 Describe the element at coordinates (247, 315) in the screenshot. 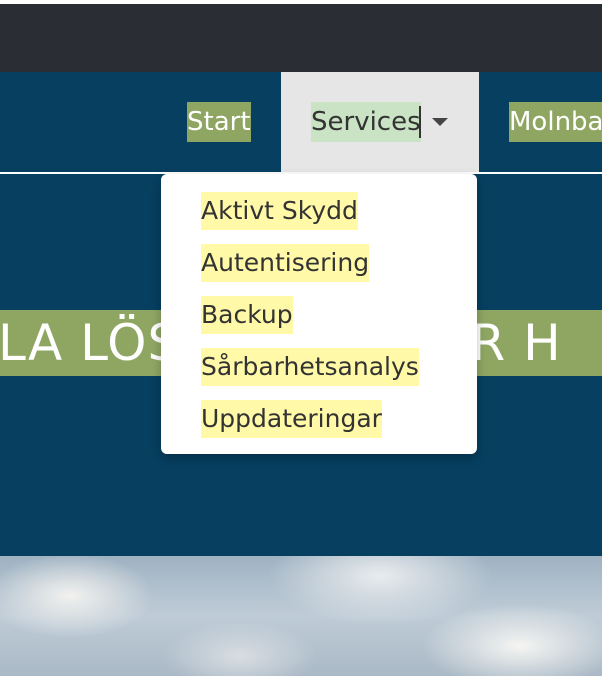

I see `dropdown-item-backup: Backup` at that location.